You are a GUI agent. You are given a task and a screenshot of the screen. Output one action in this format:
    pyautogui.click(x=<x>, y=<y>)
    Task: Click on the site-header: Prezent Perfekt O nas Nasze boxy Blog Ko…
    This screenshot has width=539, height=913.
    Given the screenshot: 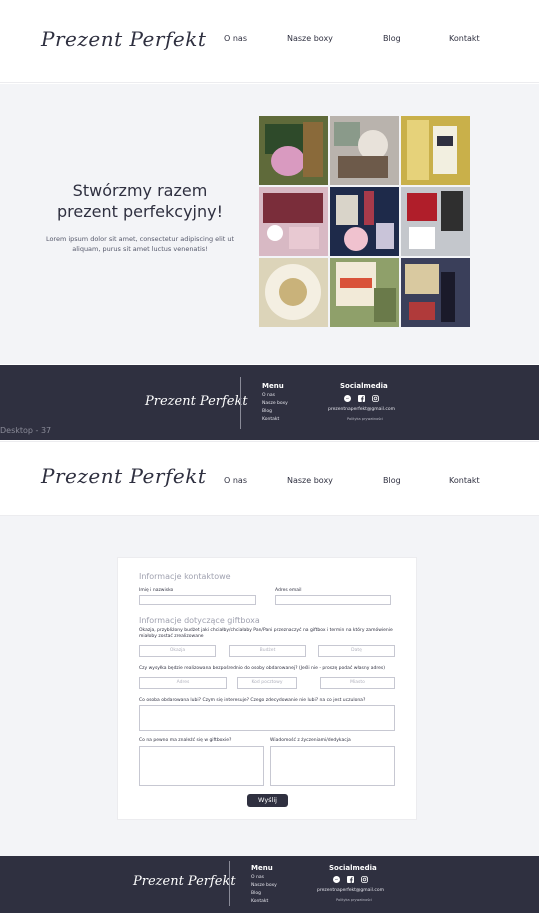 What is the action you would take?
    pyautogui.click(x=269, y=41)
    